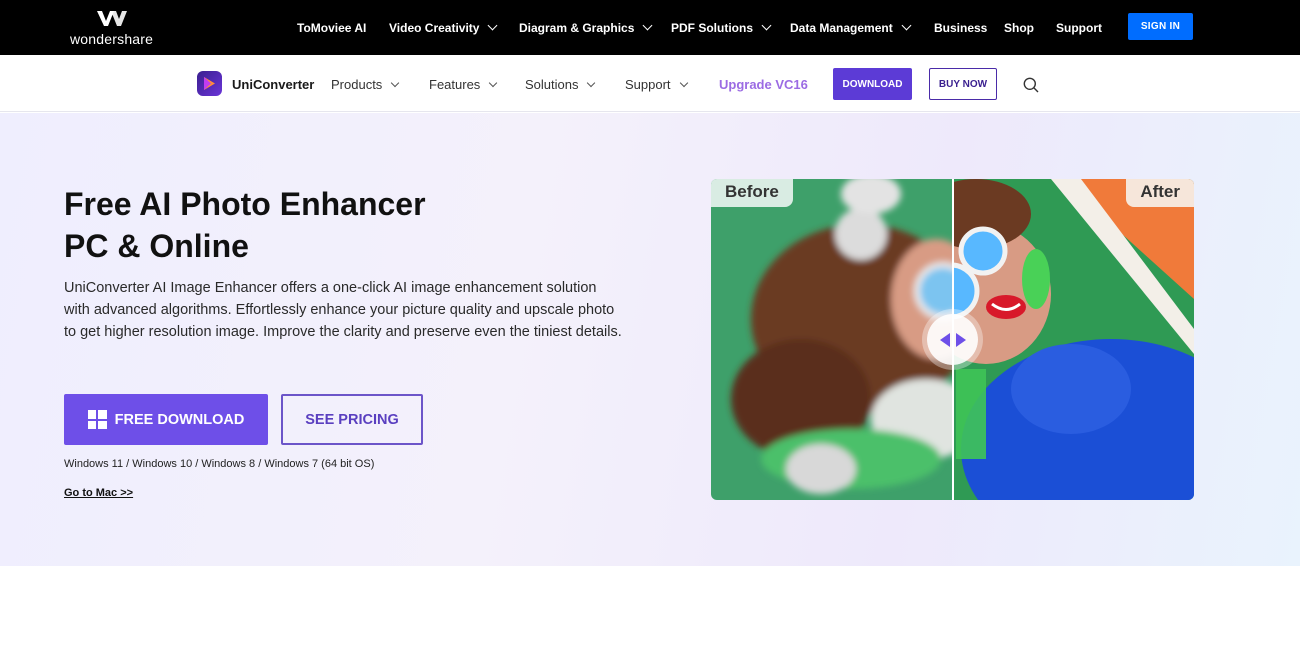  Describe the element at coordinates (112, 39) in the screenshot. I see `wondershare-wordmark: wondershare` at that location.